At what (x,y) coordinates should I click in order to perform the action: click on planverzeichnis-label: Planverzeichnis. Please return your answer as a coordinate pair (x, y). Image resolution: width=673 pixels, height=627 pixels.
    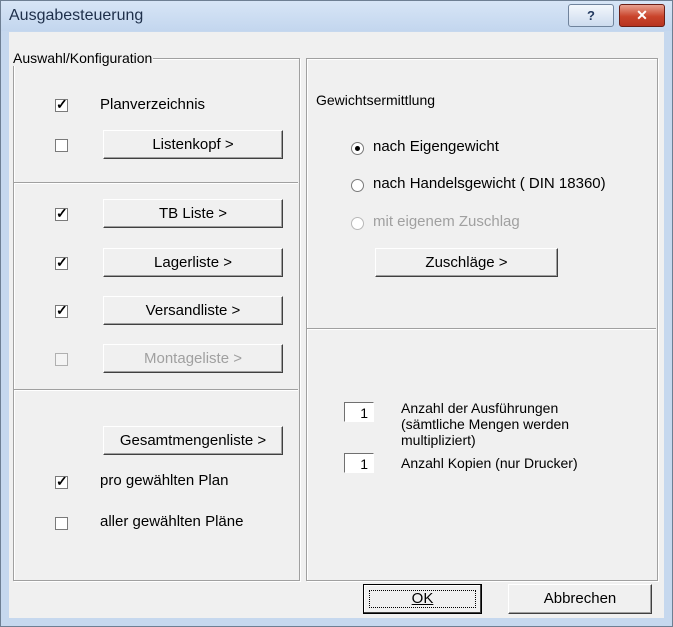
    Looking at the image, I should click on (153, 104).